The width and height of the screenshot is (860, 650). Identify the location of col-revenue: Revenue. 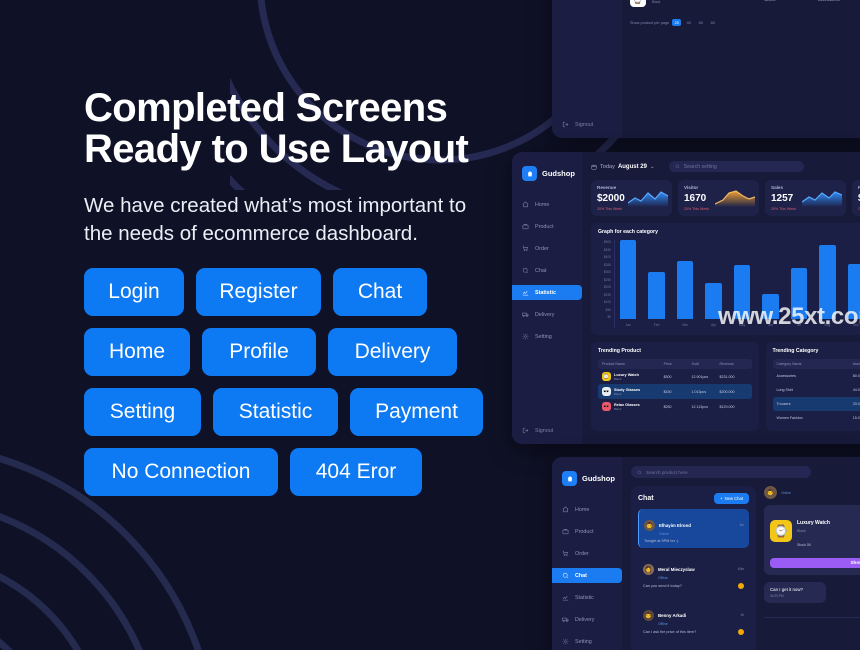
(726, 364).